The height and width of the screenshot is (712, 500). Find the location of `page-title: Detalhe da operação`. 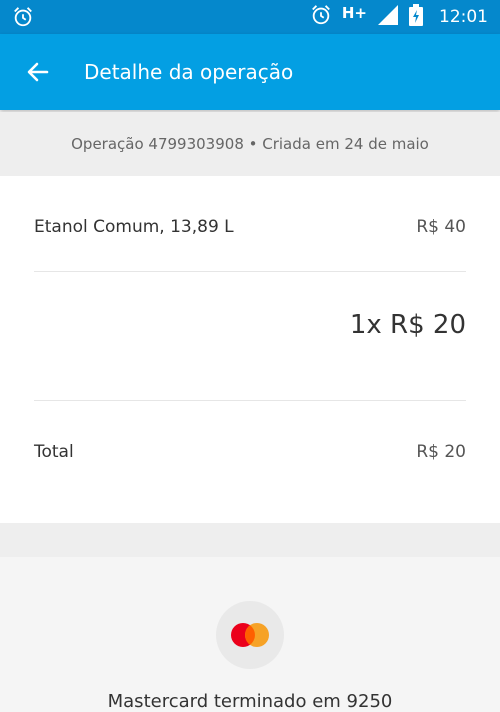

page-title: Detalhe da operação is located at coordinates (189, 72).